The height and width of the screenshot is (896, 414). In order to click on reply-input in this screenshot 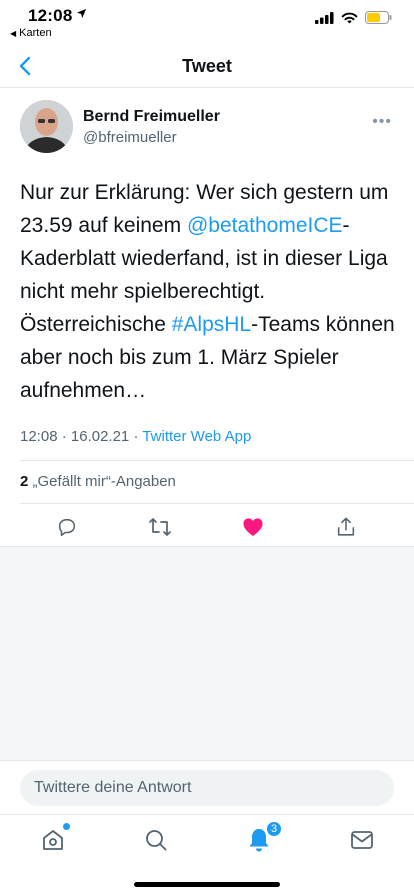, I will do `click(207, 788)`.